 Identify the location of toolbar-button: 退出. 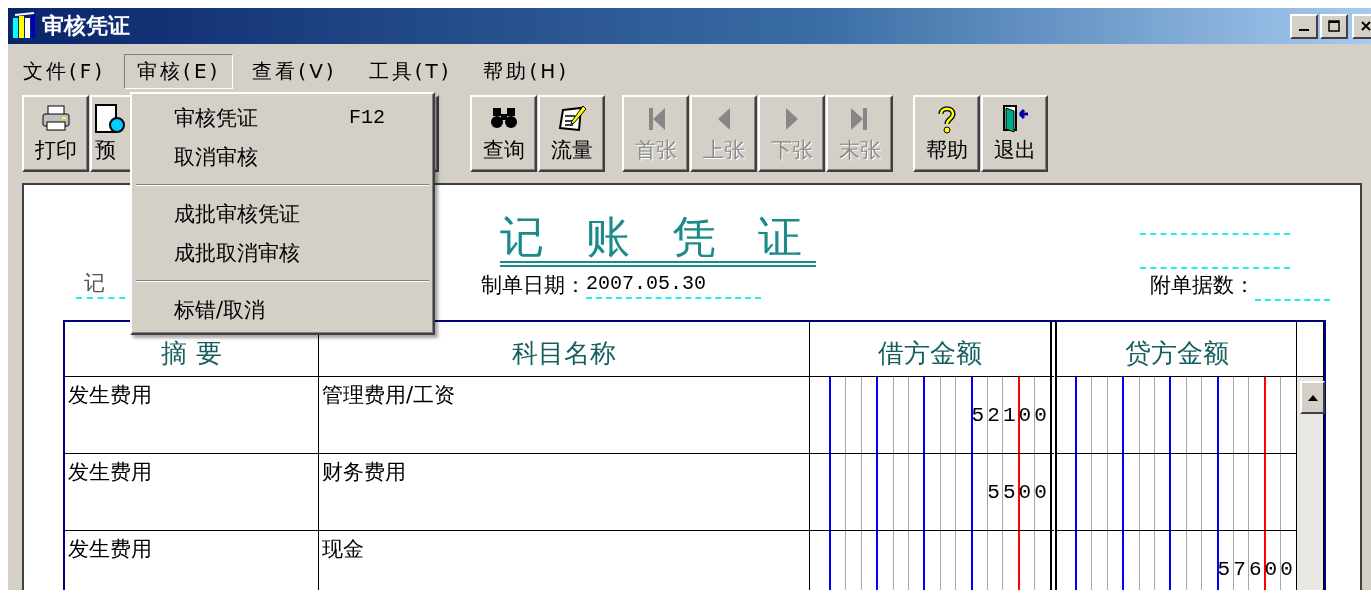
(1014, 133).